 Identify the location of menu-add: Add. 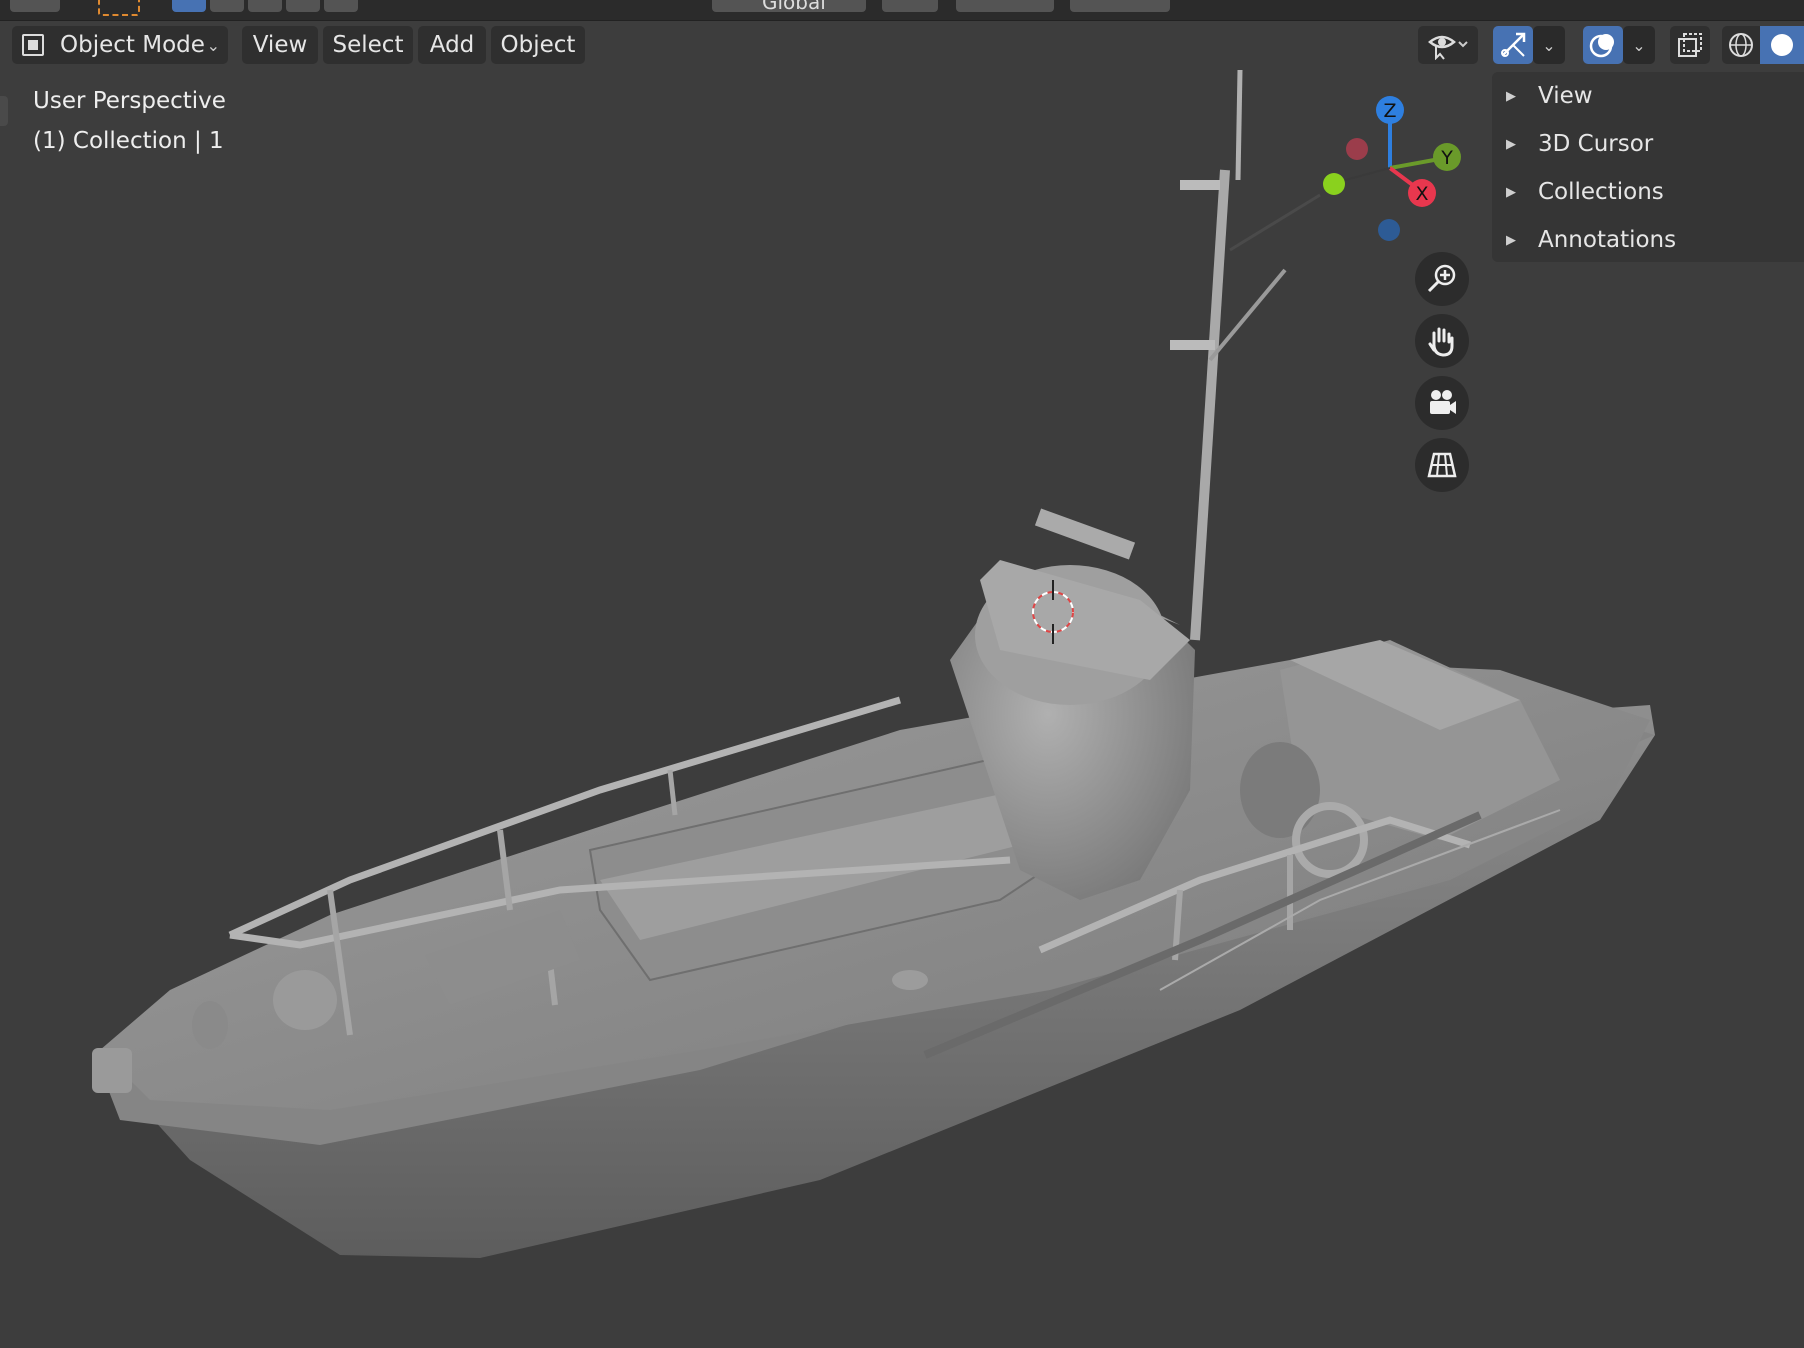
(452, 45).